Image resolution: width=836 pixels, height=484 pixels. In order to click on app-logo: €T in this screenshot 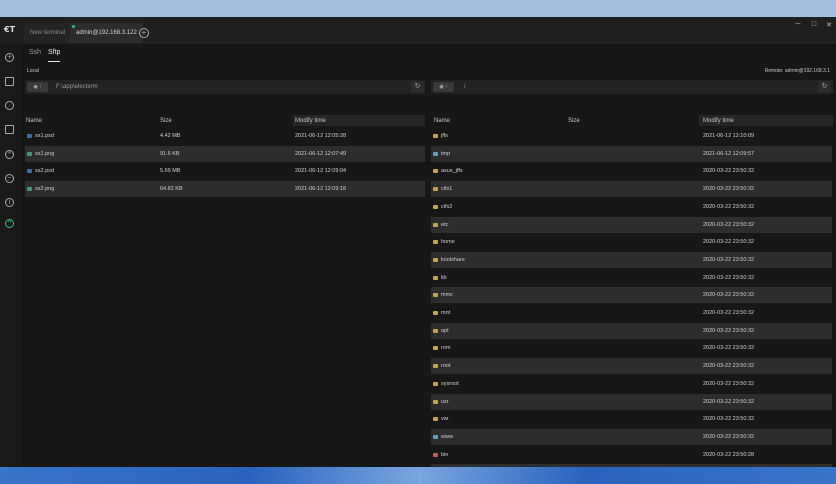, I will do `click(10, 29)`.